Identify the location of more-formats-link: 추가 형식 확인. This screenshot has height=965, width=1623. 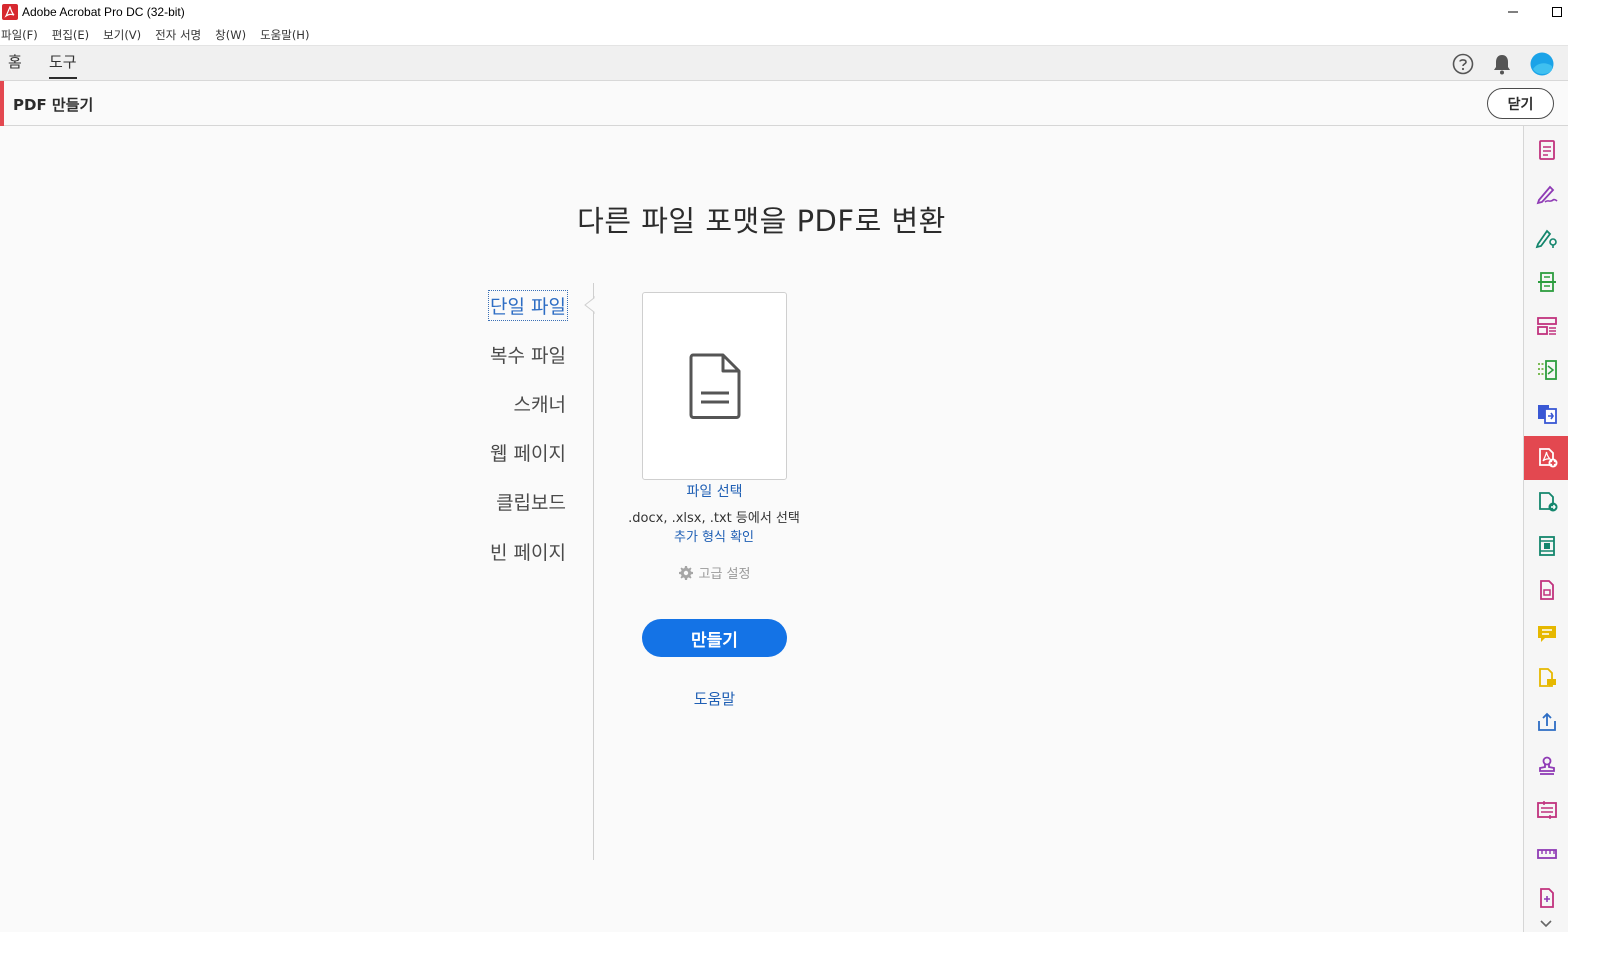
(714, 535).